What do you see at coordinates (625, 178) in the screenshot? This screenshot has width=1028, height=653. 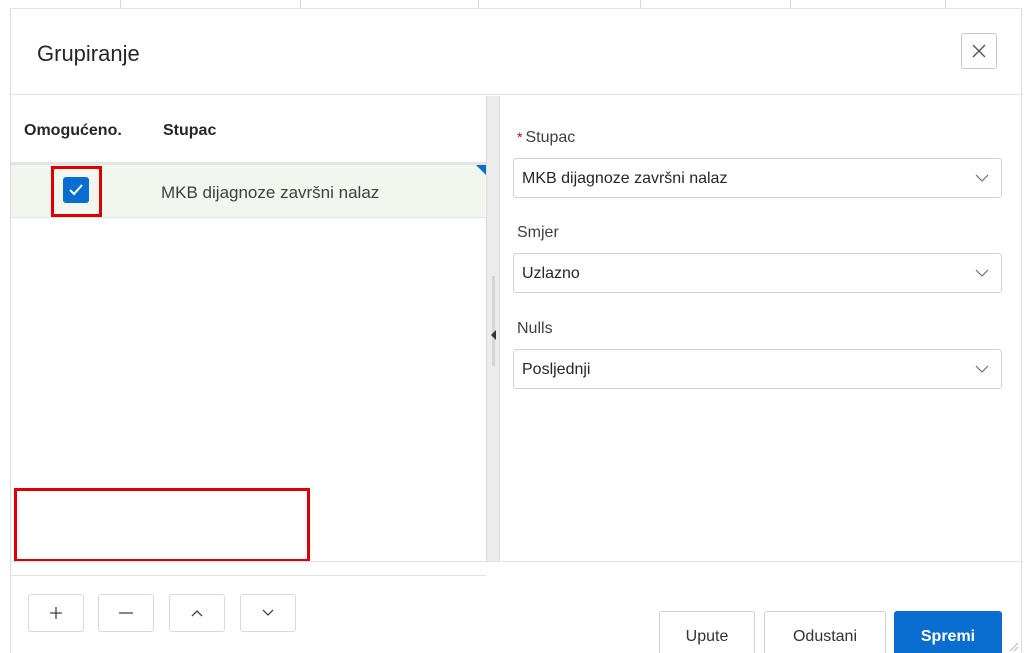 I see `column-select-value: MKB dijagnoze završni nalaz` at bounding box center [625, 178].